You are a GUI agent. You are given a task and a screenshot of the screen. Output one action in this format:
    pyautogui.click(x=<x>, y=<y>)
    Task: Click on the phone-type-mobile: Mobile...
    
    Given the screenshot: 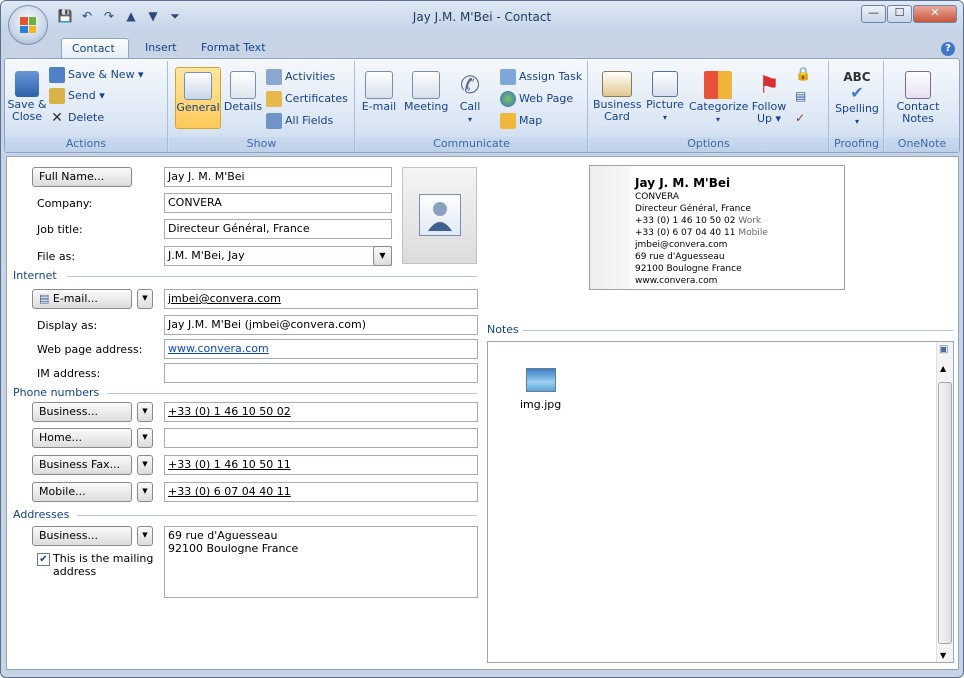 What is the action you would take?
    pyautogui.click(x=82, y=492)
    